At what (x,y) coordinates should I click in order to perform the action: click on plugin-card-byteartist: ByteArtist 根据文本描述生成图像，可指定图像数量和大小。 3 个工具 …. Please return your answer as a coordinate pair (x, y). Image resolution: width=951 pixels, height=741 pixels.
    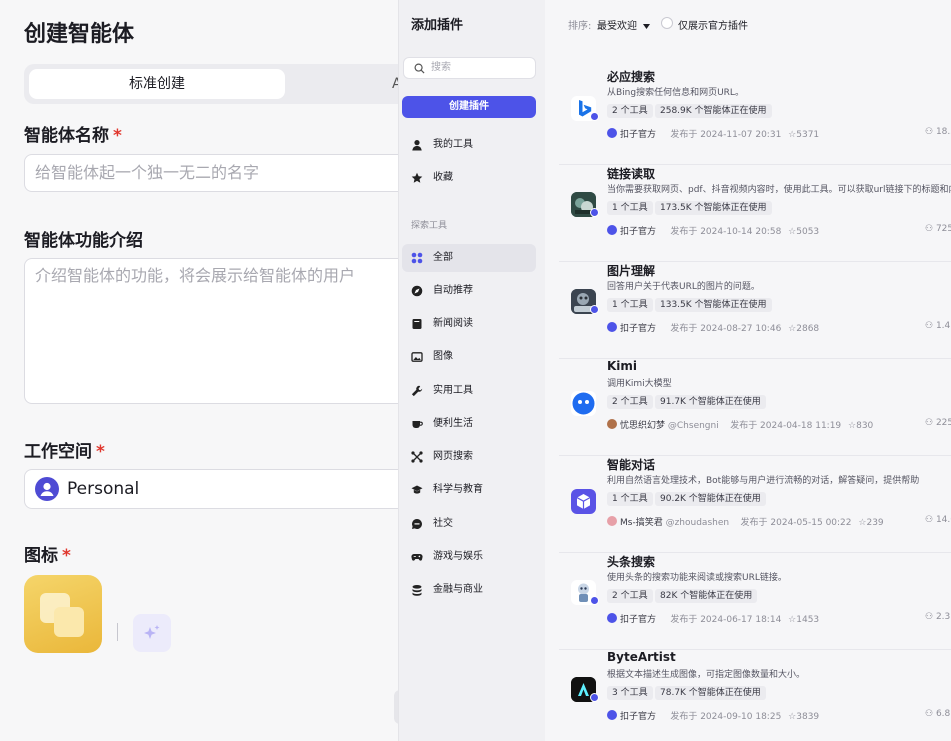
    Looking at the image, I should click on (755, 695).